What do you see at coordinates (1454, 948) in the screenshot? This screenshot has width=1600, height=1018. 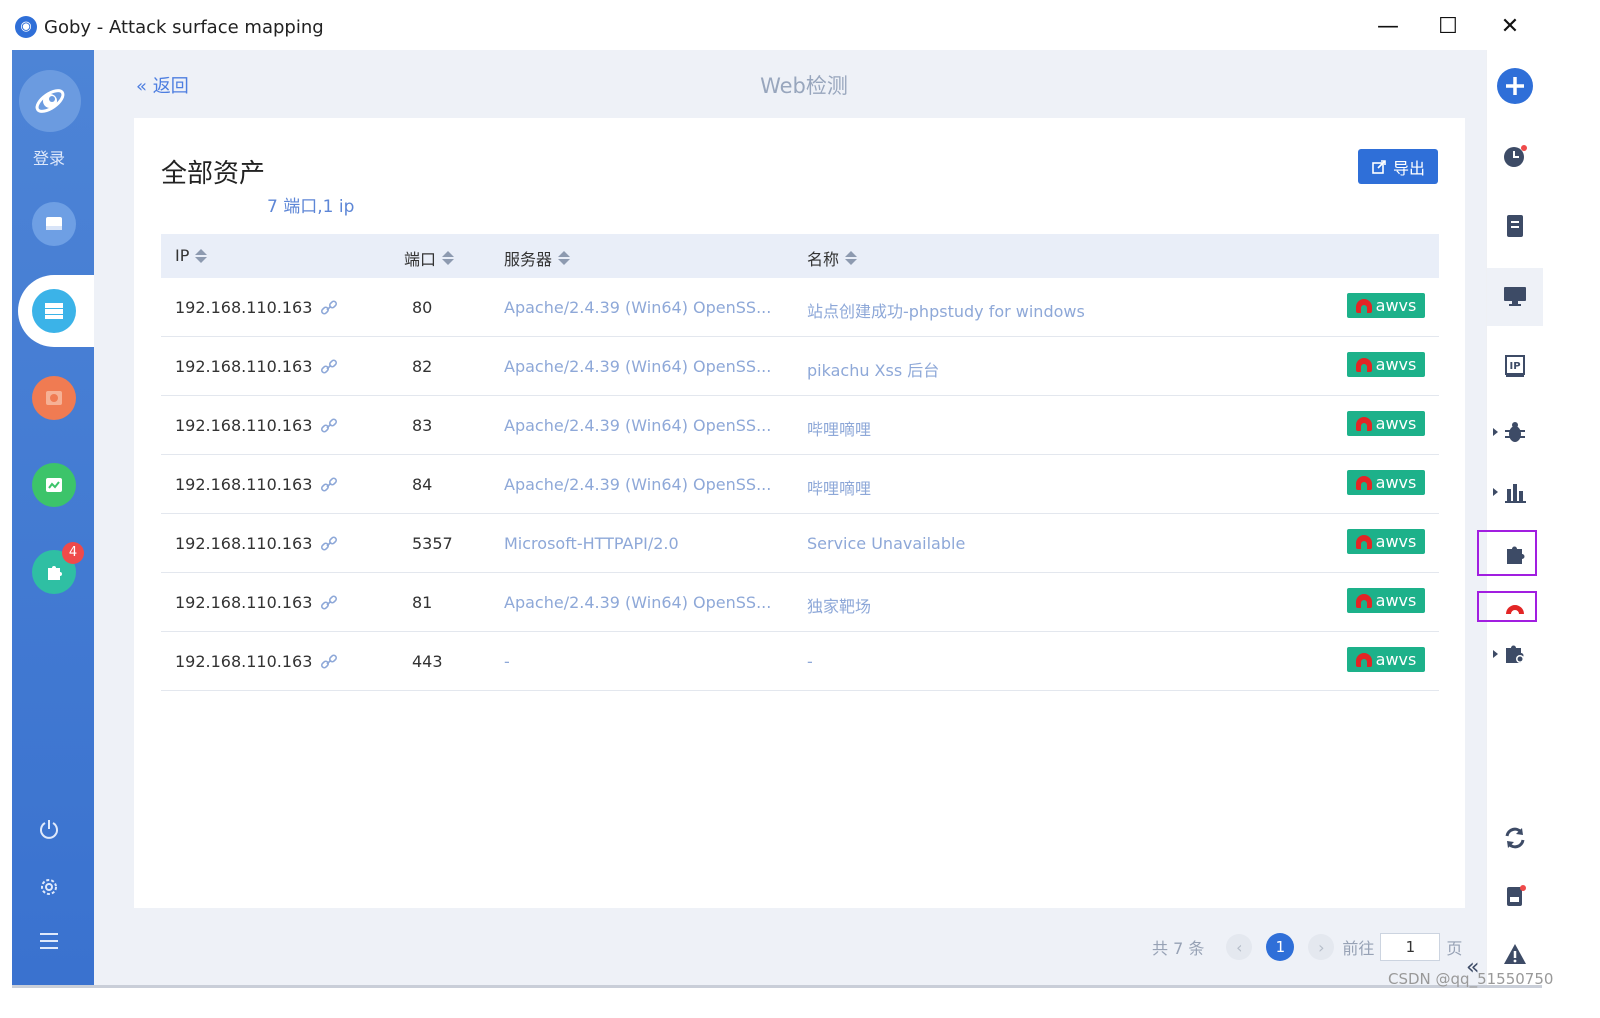 I see `page-suffix: 页` at bounding box center [1454, 948].